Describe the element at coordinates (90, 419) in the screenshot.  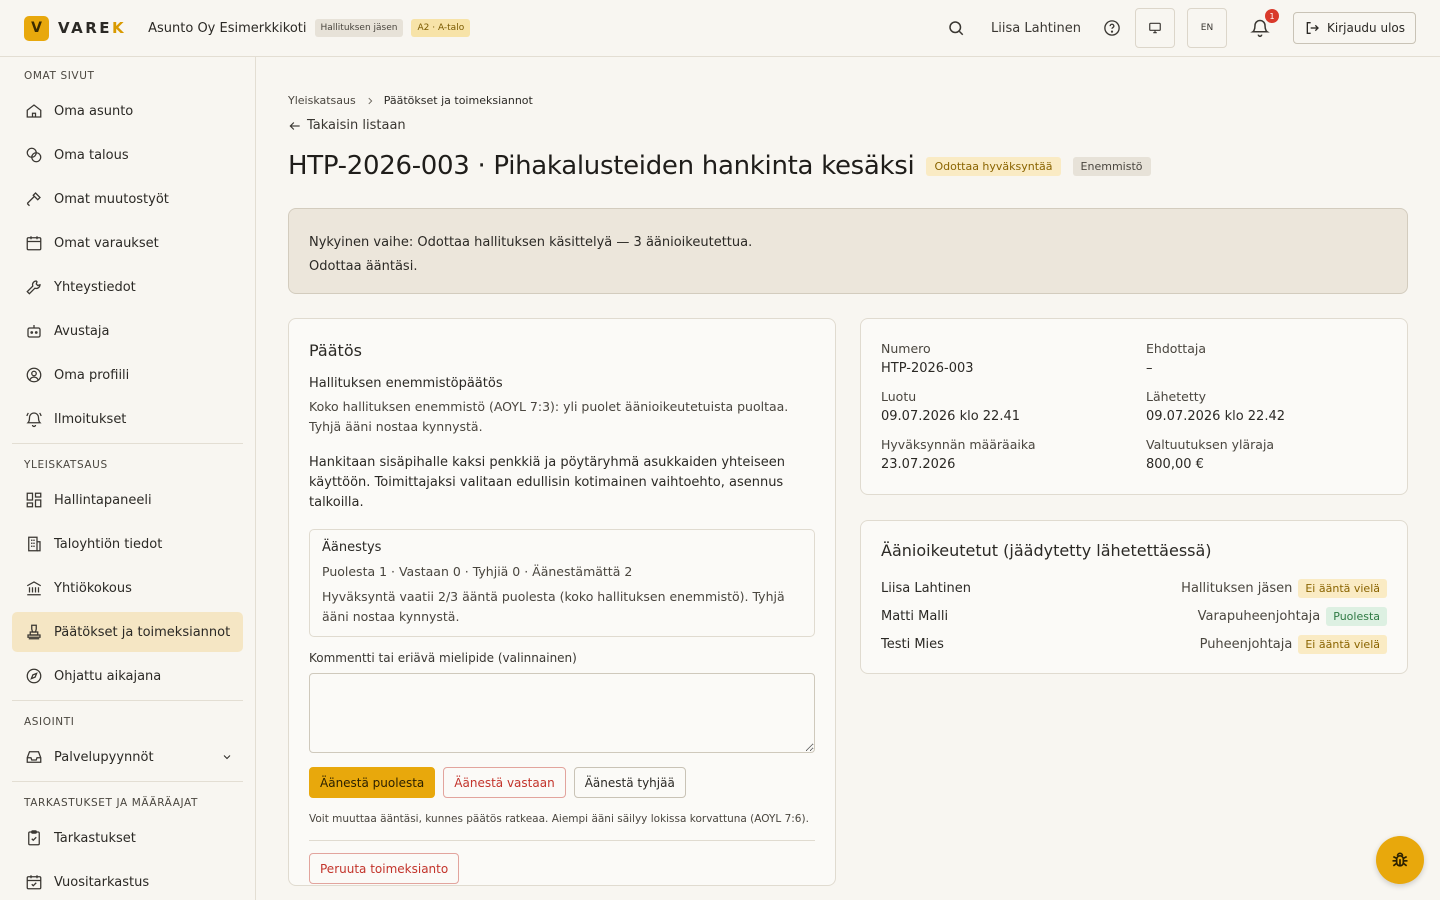
I see `sidebar-item-label: Ilmoitukset` at that location.